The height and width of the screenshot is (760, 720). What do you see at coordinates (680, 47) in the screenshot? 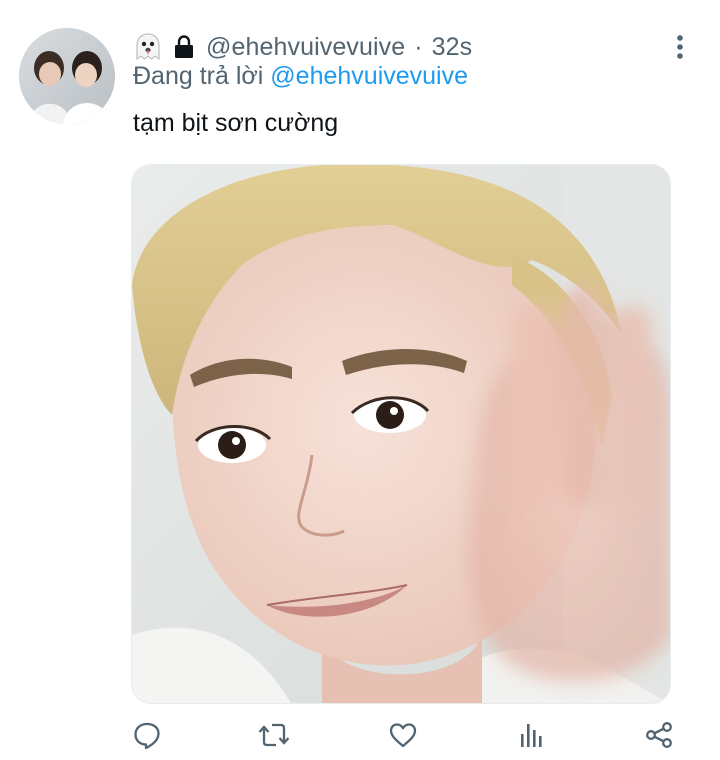
I see `more-vertical-icon` at bounding box center [680, 47].